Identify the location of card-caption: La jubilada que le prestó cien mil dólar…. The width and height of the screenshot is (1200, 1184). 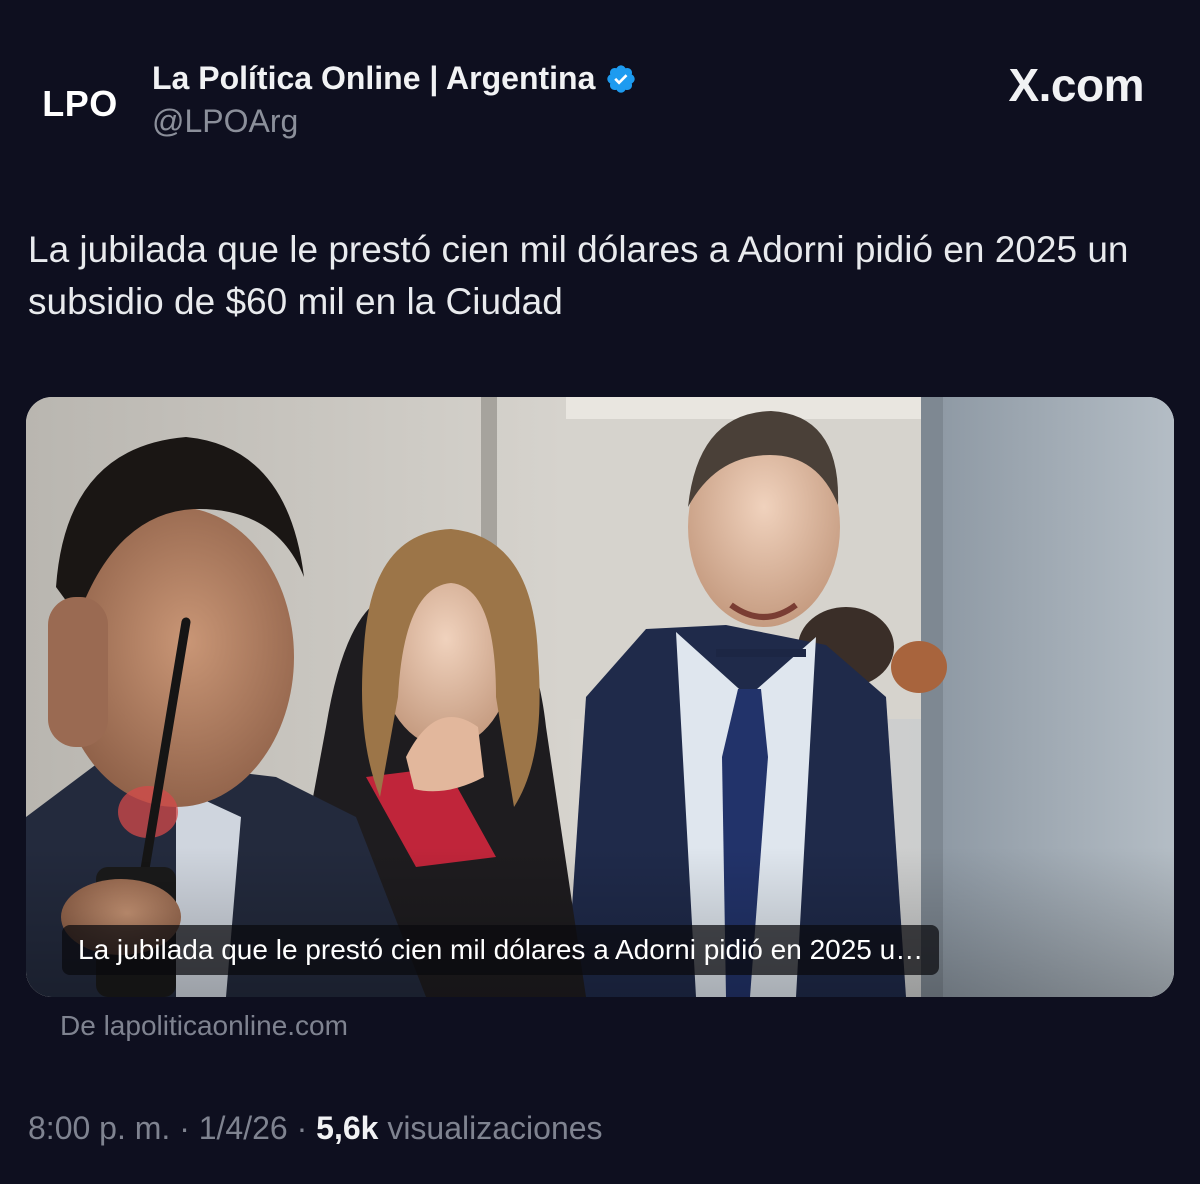
(501, 950).